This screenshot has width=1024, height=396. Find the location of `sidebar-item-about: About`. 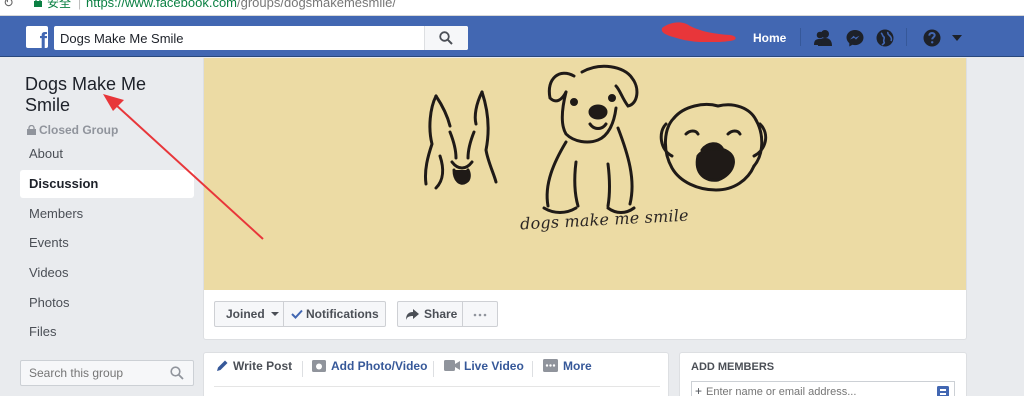

sidebar-item-about: About is located at coordinates (107, 154).